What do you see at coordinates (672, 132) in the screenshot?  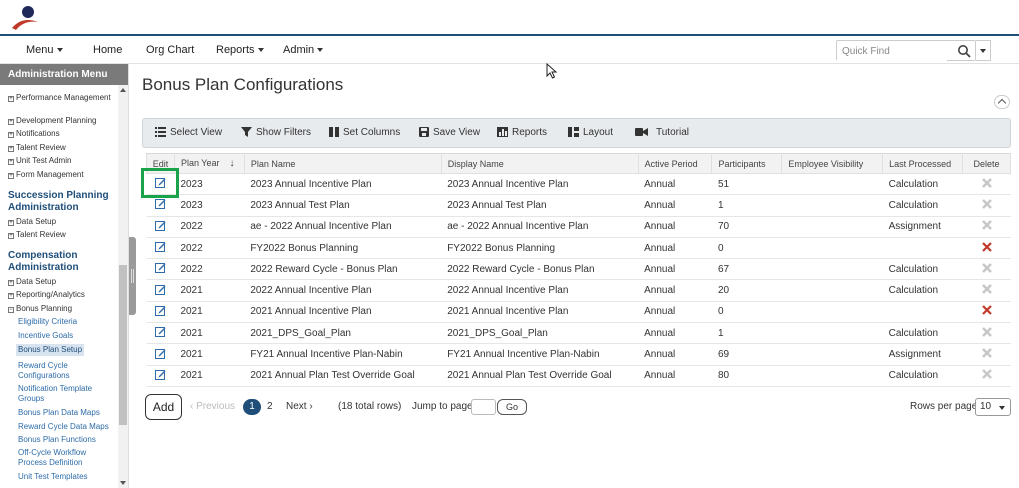 I see `tutorial-label: Tutorial` at bounding box center [672, 132].